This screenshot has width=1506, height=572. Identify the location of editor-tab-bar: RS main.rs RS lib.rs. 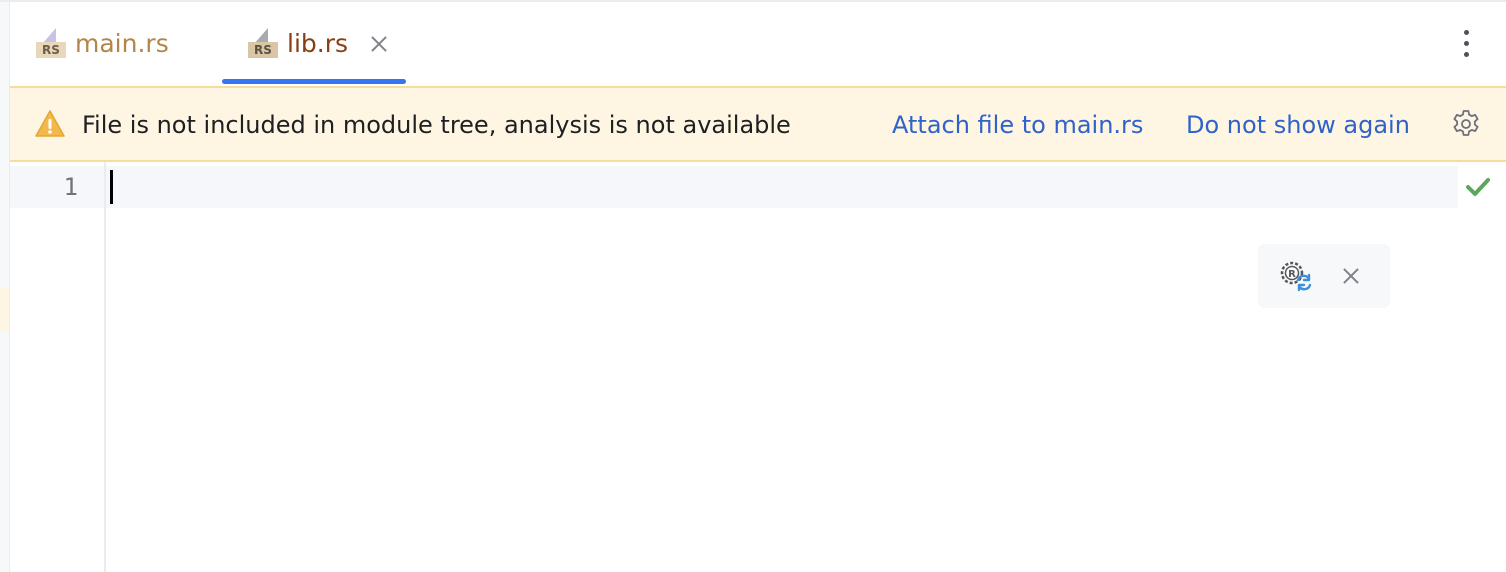
(758, 44).